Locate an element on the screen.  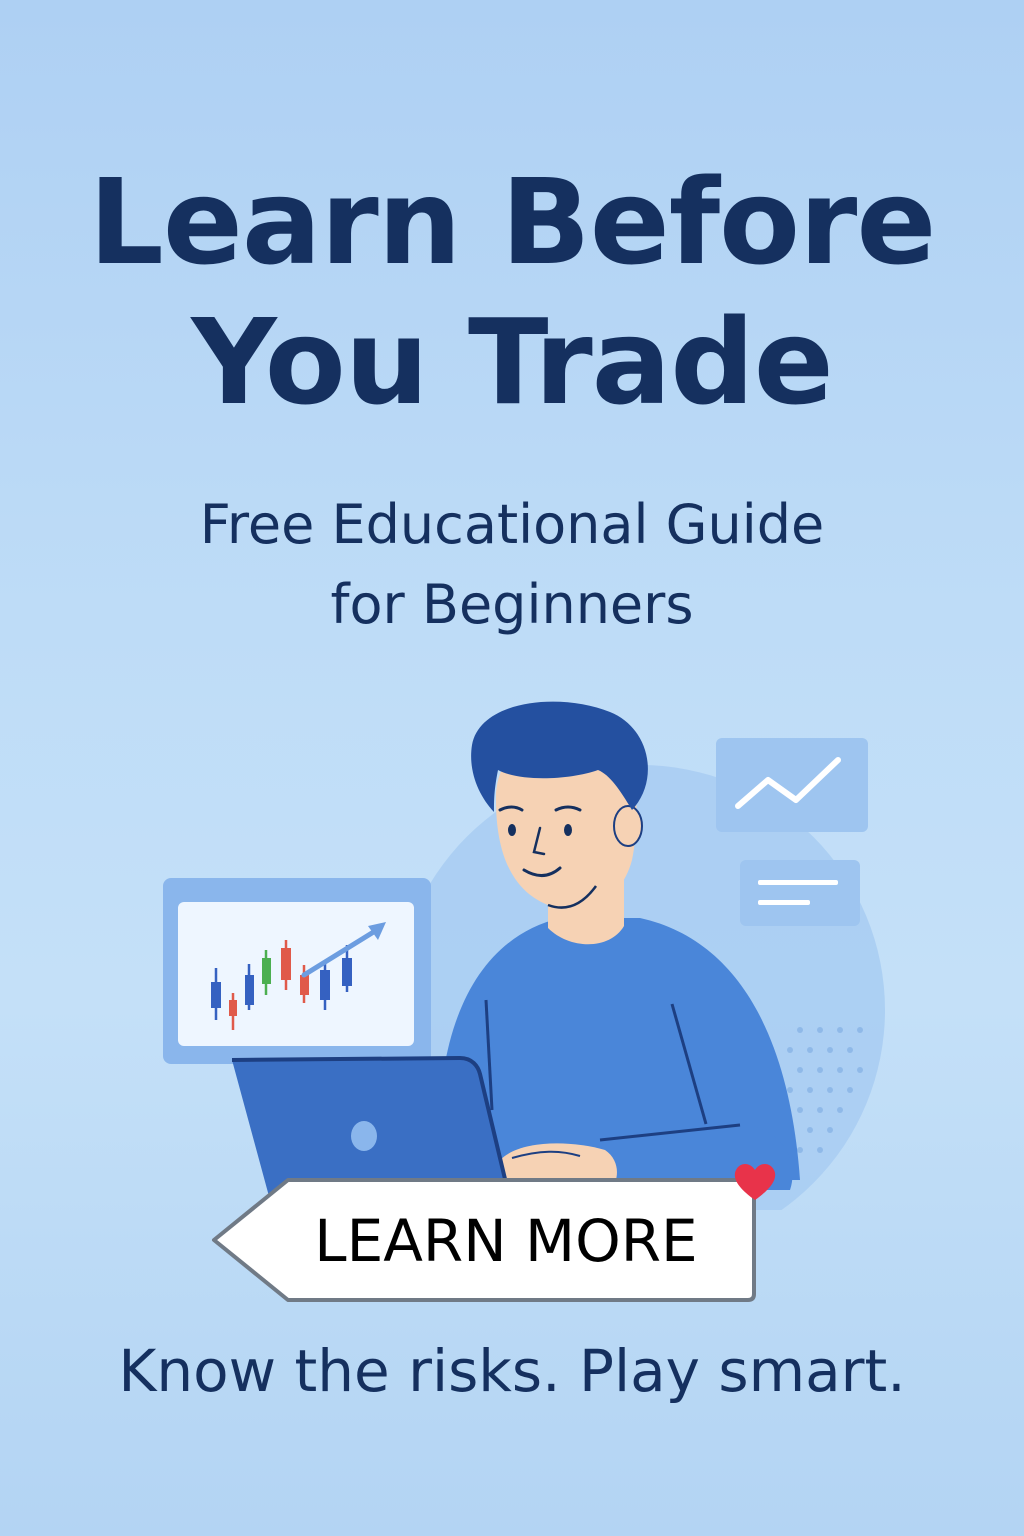
text-card-icon is located at coordinates (800, 893).